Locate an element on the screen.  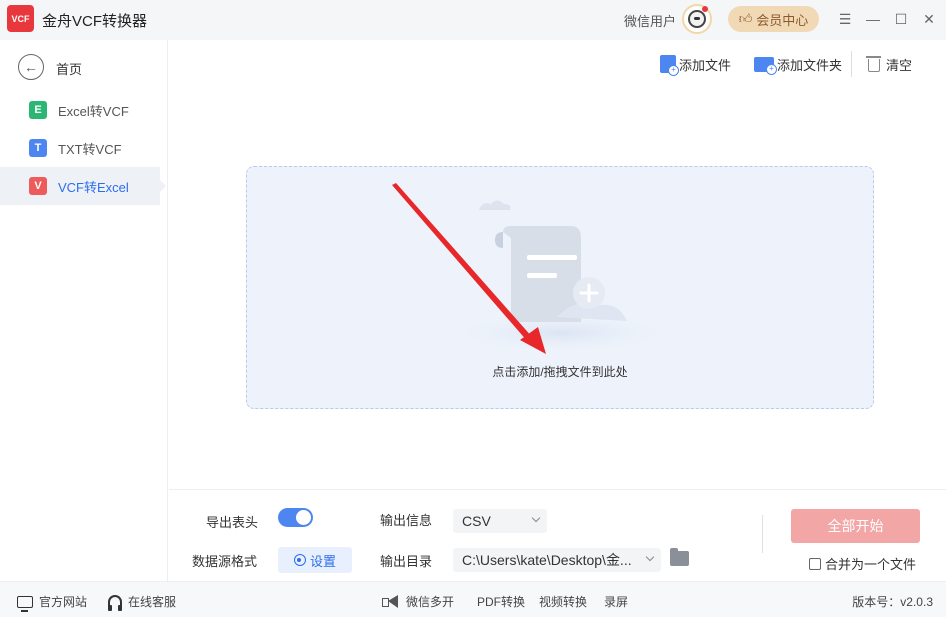
vip-center-label: 会员中心 is located at coordinates (782, 20).